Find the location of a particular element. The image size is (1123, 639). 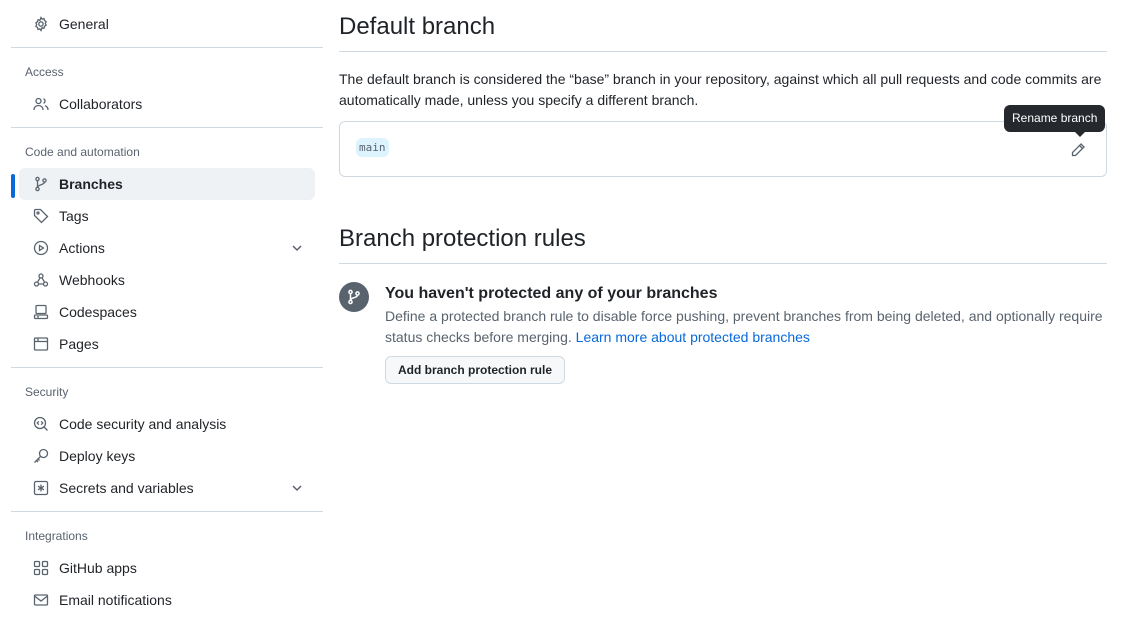

group-heading-code-automation: Code and automation is located at coordinates (82, 152).